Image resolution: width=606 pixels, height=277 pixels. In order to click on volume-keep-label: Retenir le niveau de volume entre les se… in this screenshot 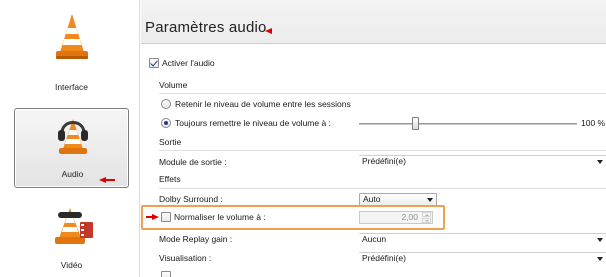, I will do `click(263, 104)`.